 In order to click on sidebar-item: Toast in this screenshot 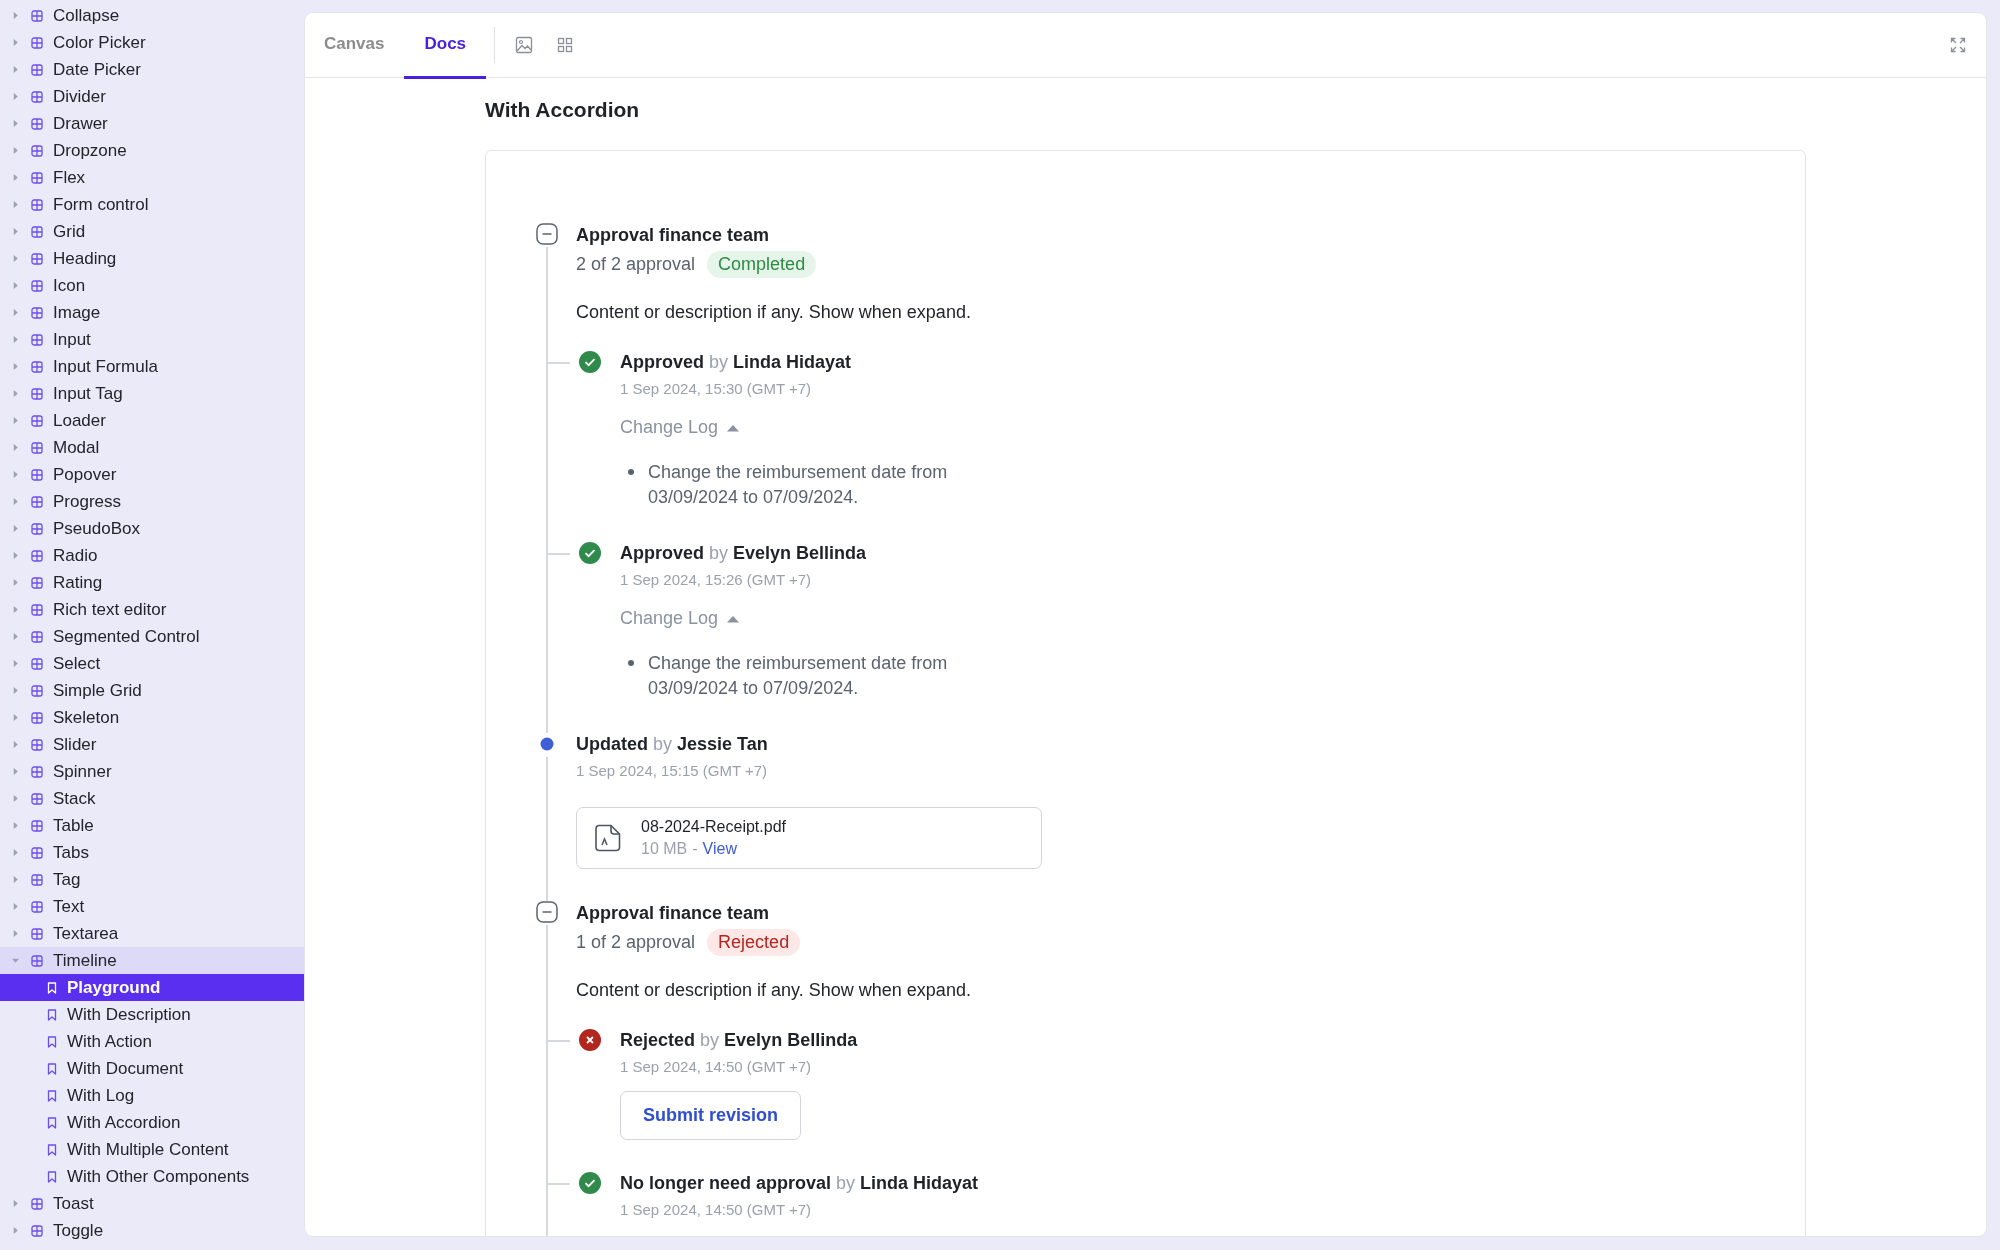, I will do `click(152, 1203)`.